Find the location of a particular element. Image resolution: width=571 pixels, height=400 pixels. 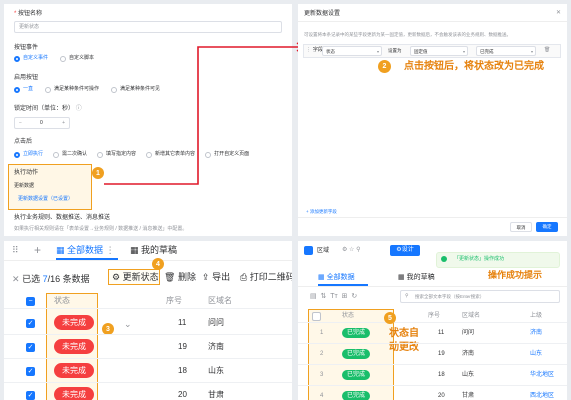

table-row: 3 已完成 18 山东 华北地区 is located at coordinates (432, 375).